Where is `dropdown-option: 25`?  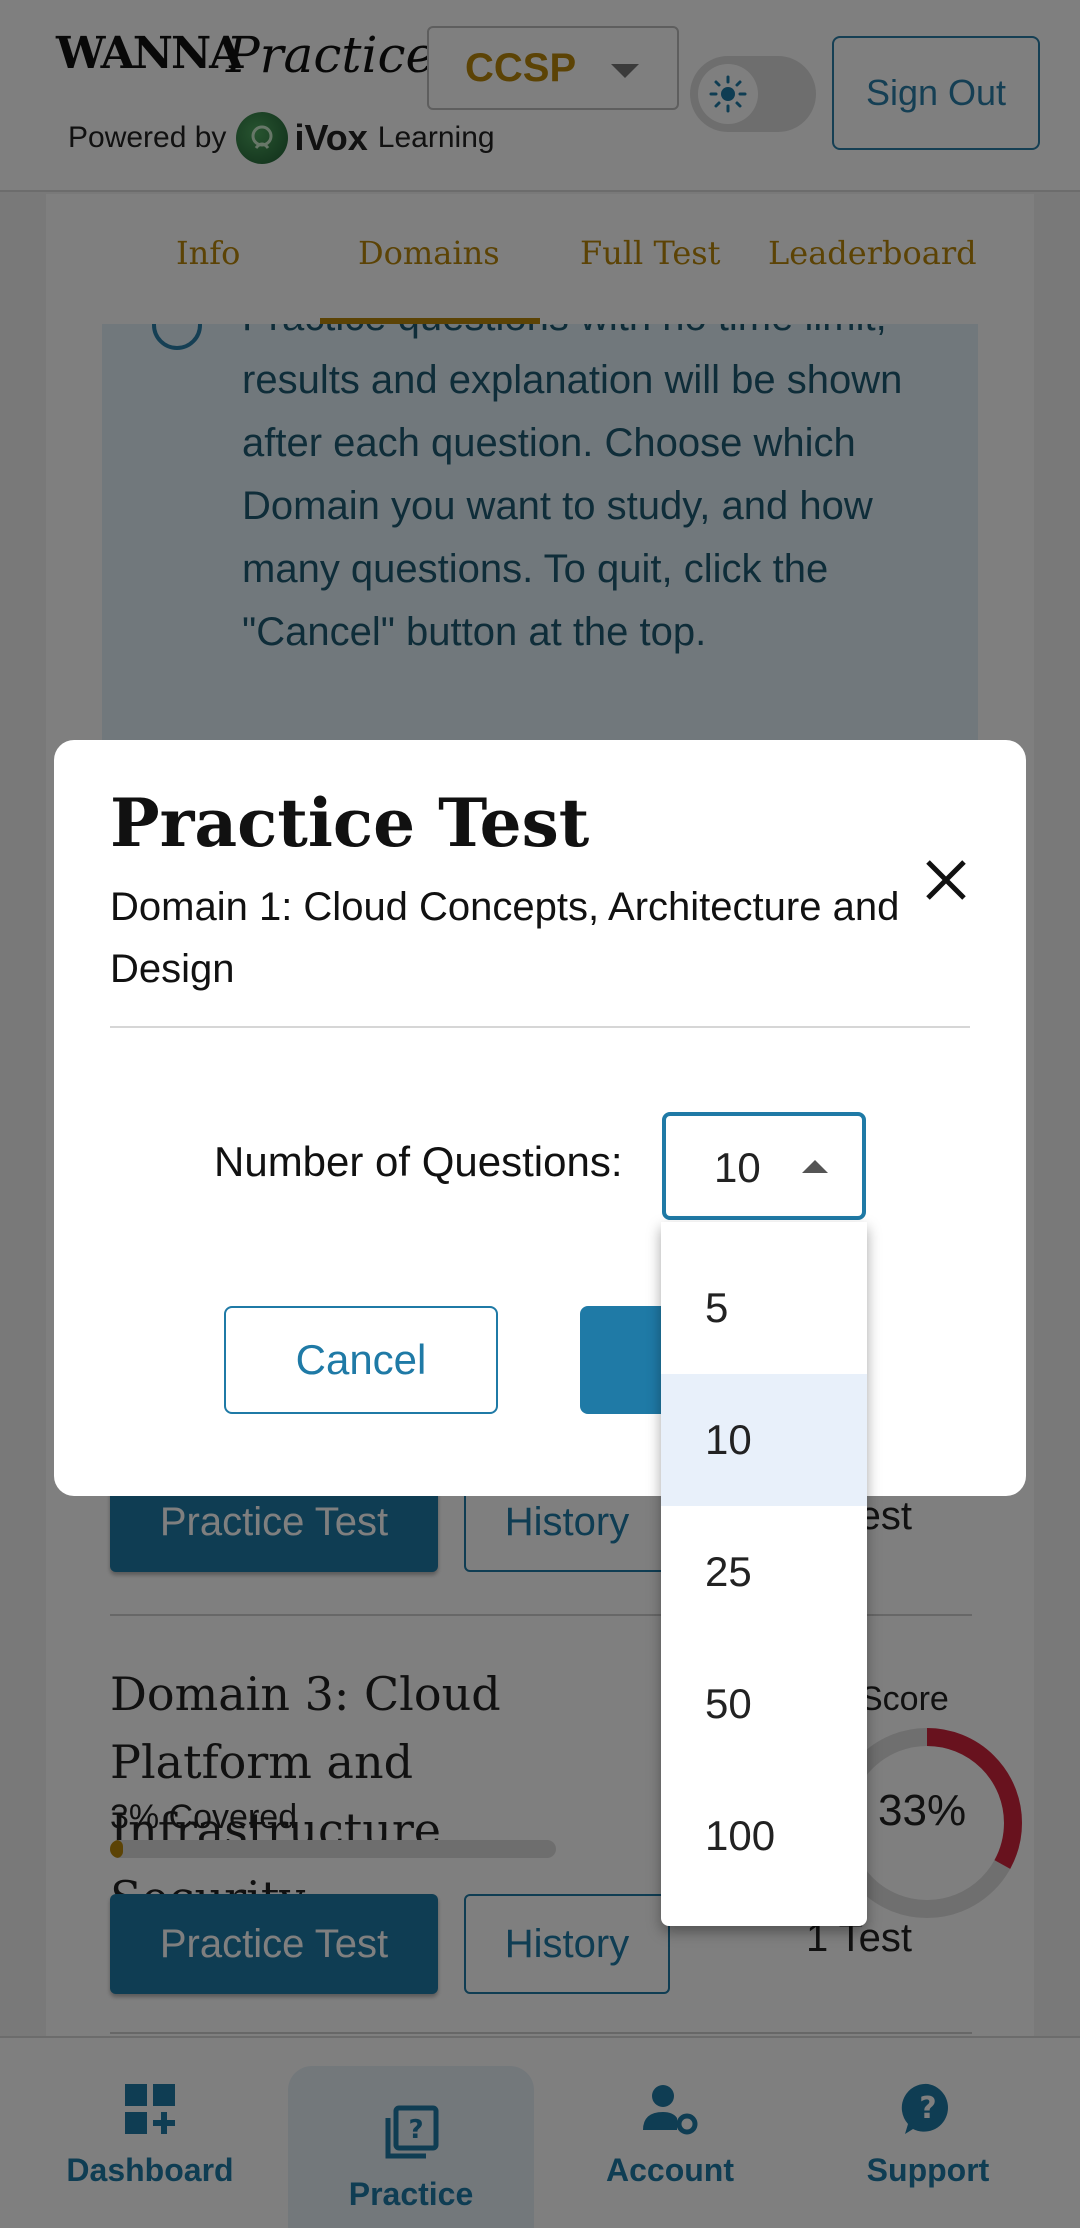
dropdown-option: 25 is located at coordinates (764, 1572).